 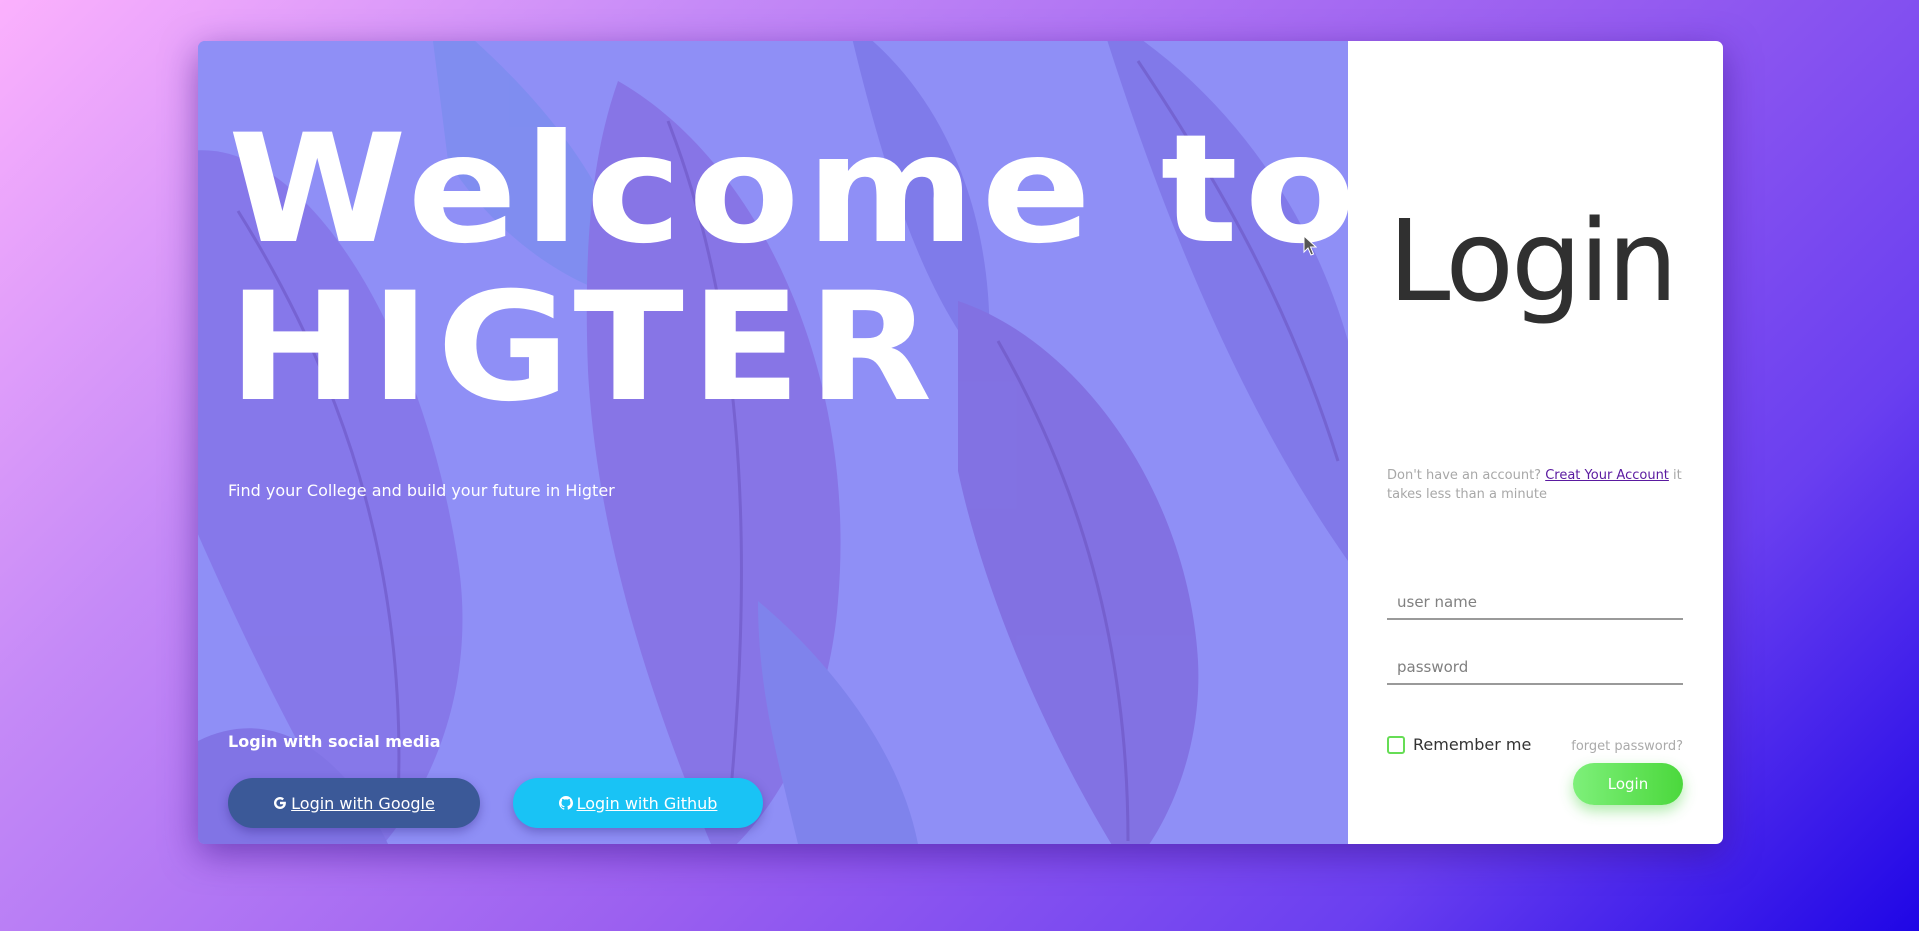 What do you see at coordinates (565, 803) in the screenshot?
I see `github-icon` at bounding box center [565, 803].